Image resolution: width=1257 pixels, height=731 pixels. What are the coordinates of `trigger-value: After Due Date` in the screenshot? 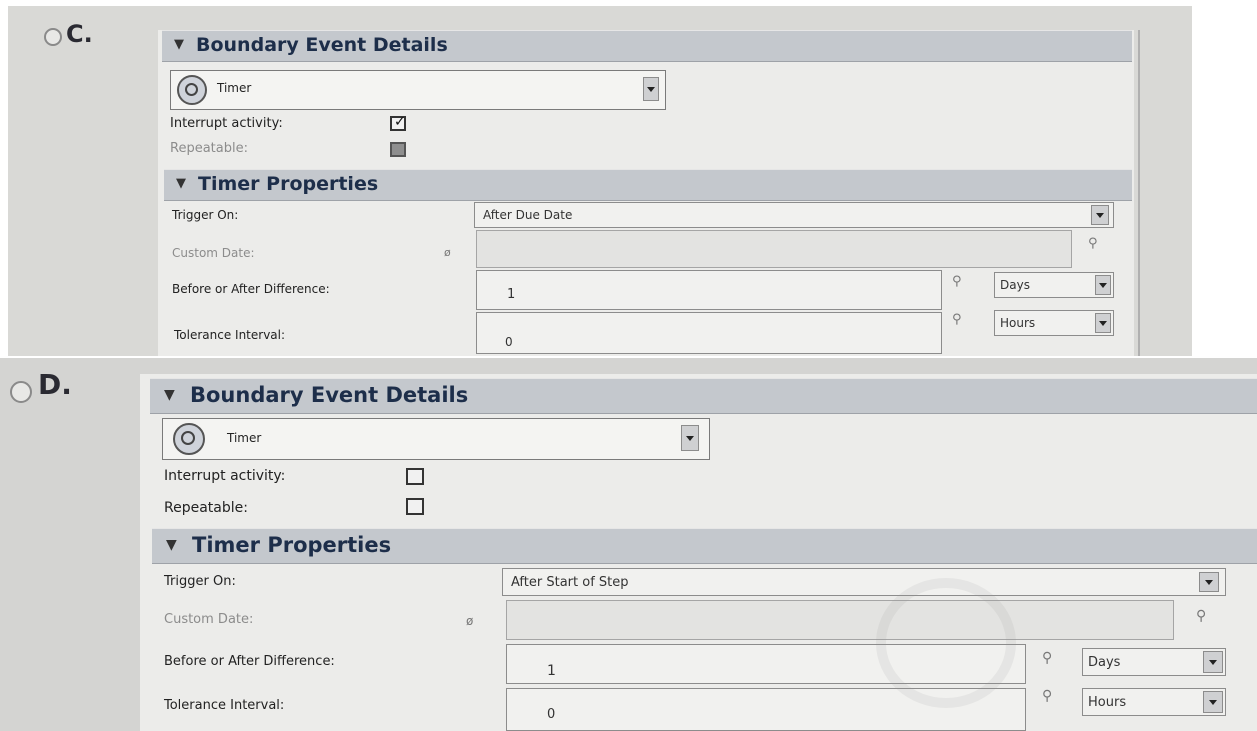 It's located at (528, 215).